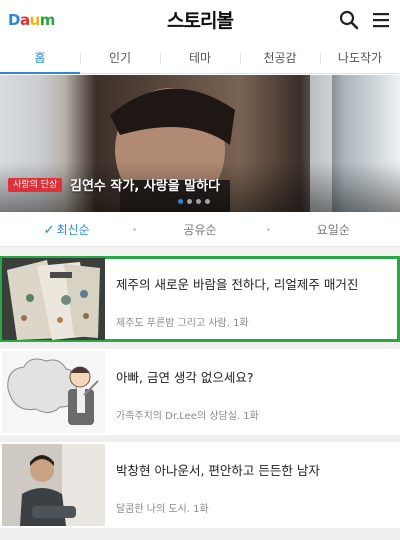  What do you see at coordinates (280, 58) in the screenshot?
I see `tab-recommend: 천공감` at bounding box center [280, 58].